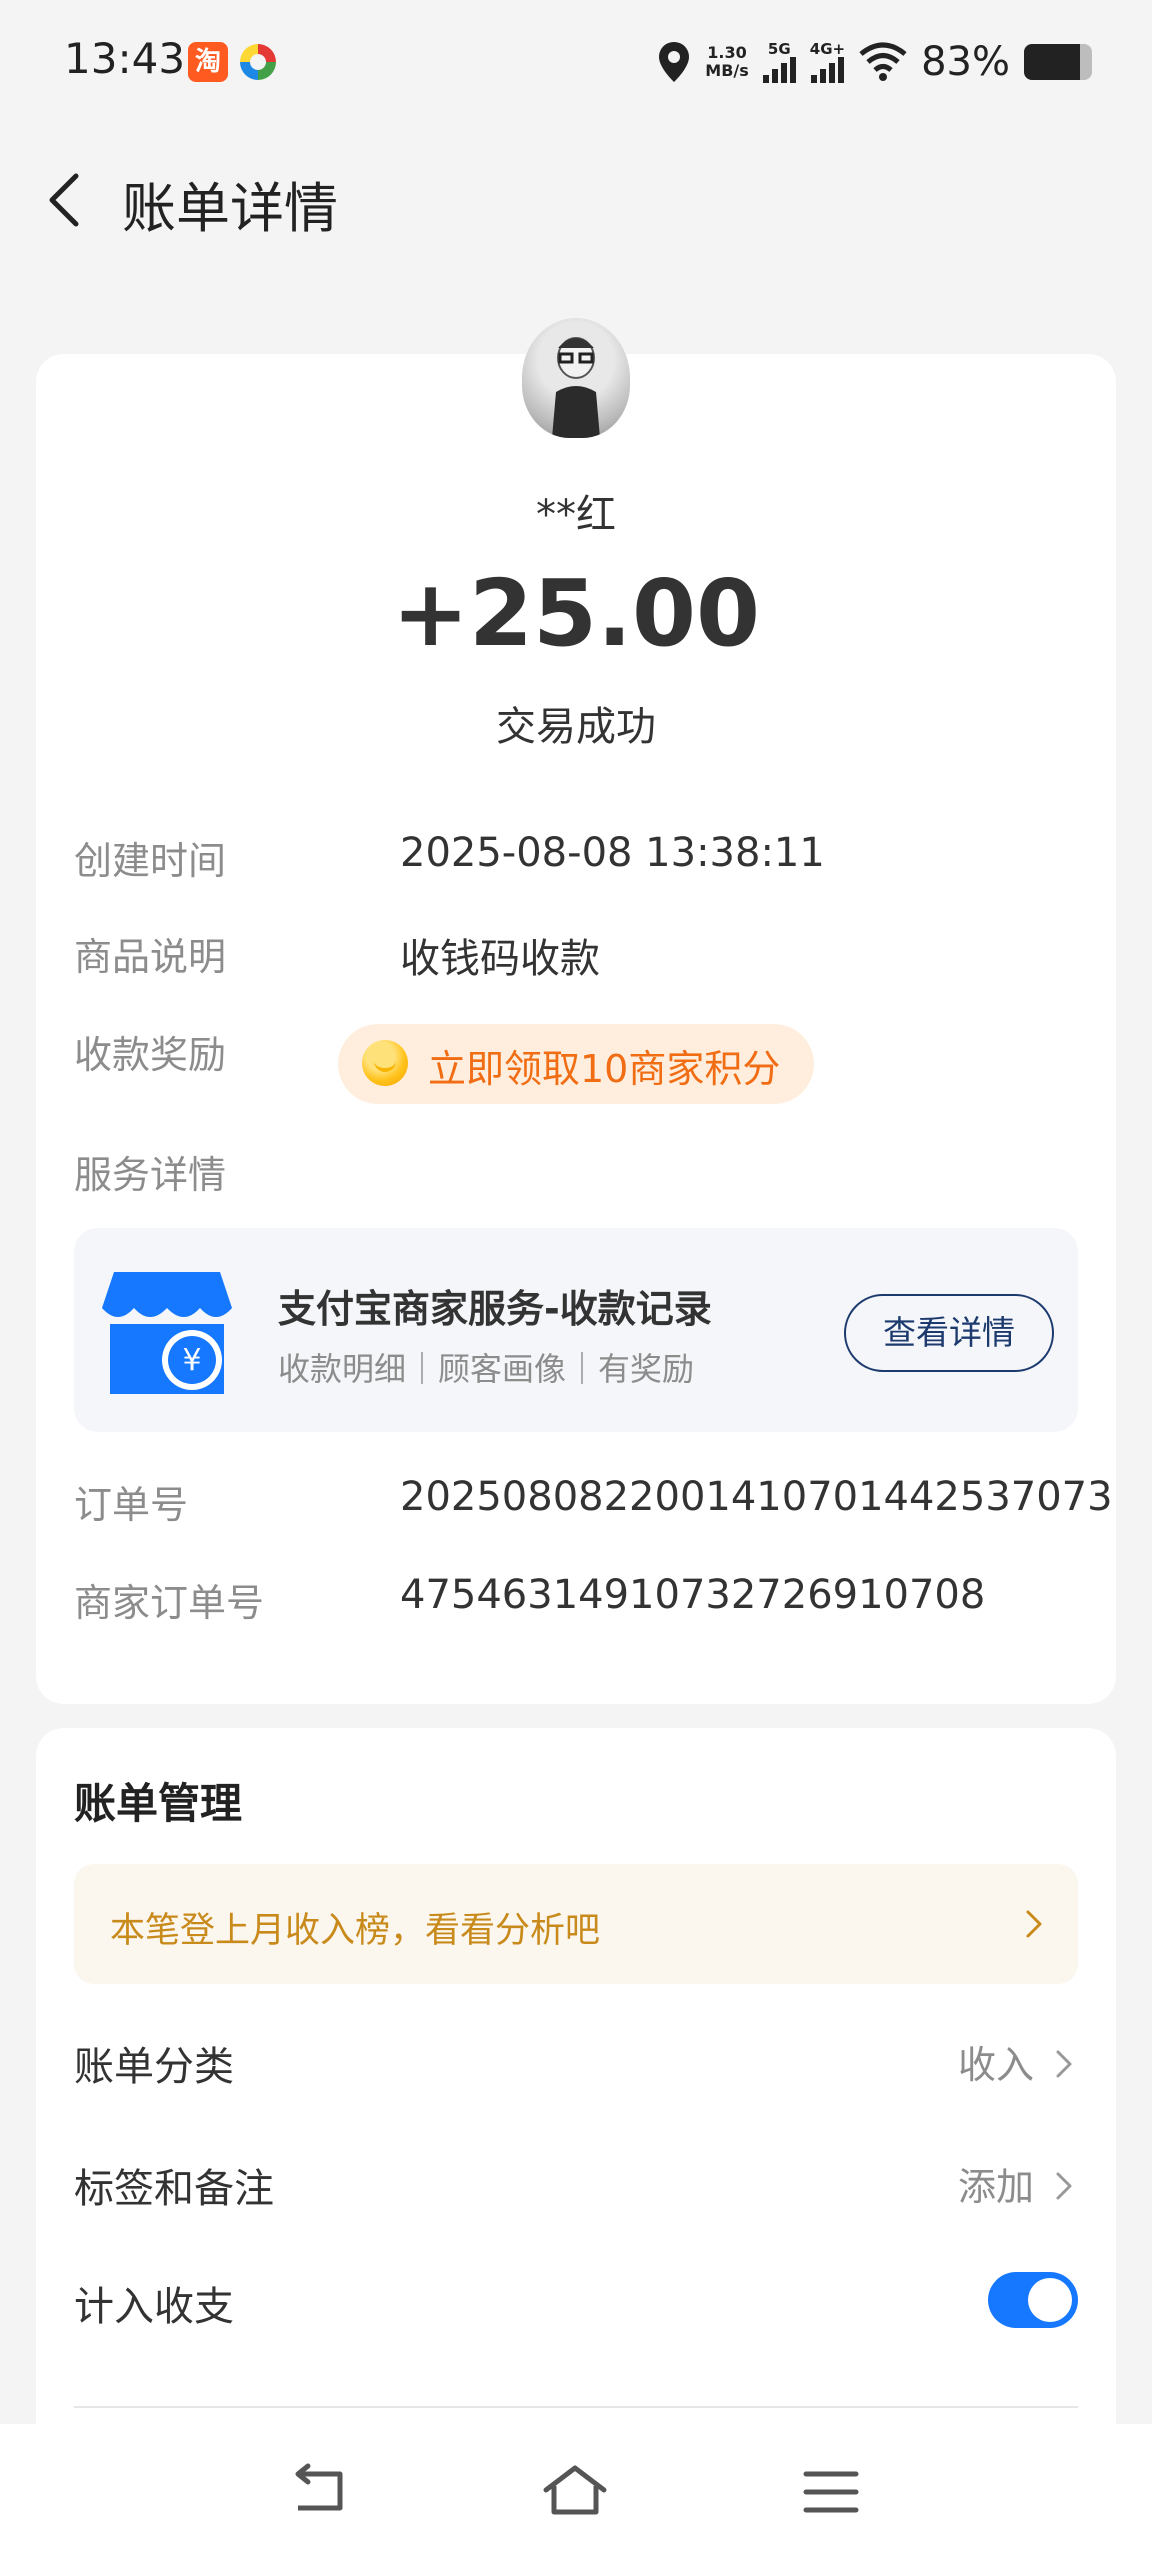 Image resolution: width=1152 pixels, height=2560 pixels. I want to click on created-time-row: 创建时间 2025-08-08 13:38:11, so click(579, 860).